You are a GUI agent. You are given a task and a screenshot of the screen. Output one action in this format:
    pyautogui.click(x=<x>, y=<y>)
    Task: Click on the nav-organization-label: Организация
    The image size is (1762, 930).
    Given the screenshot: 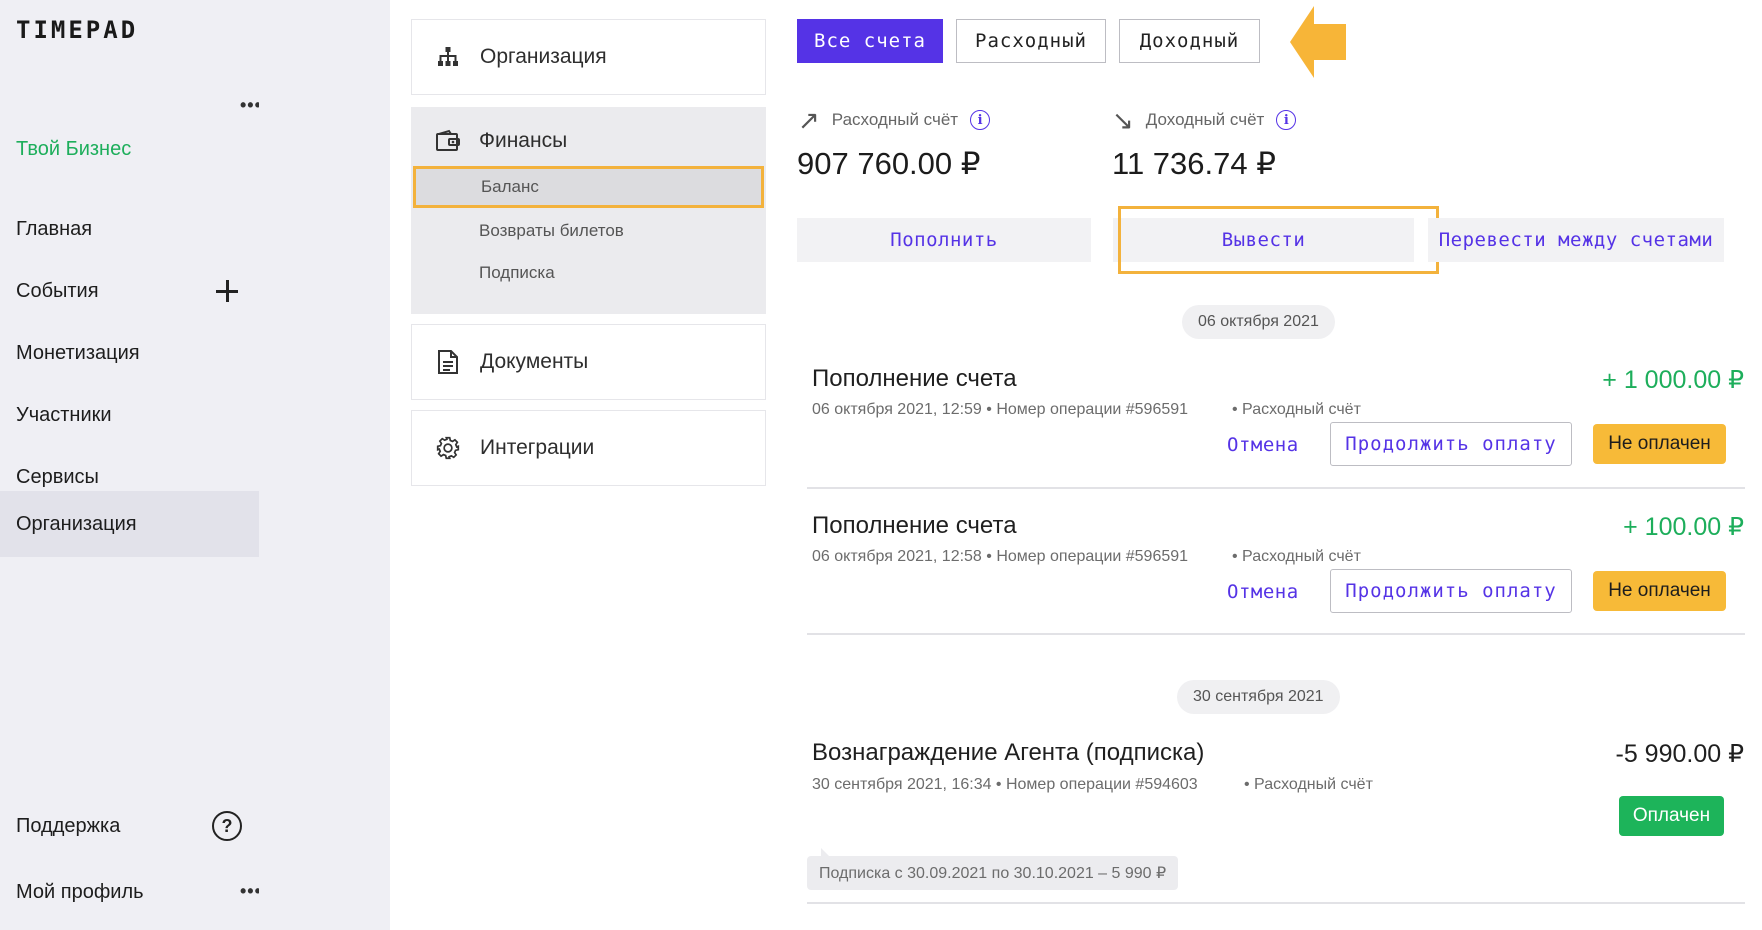 What is the action you would take?
    pyautogui.click(x=543, y=56)
    